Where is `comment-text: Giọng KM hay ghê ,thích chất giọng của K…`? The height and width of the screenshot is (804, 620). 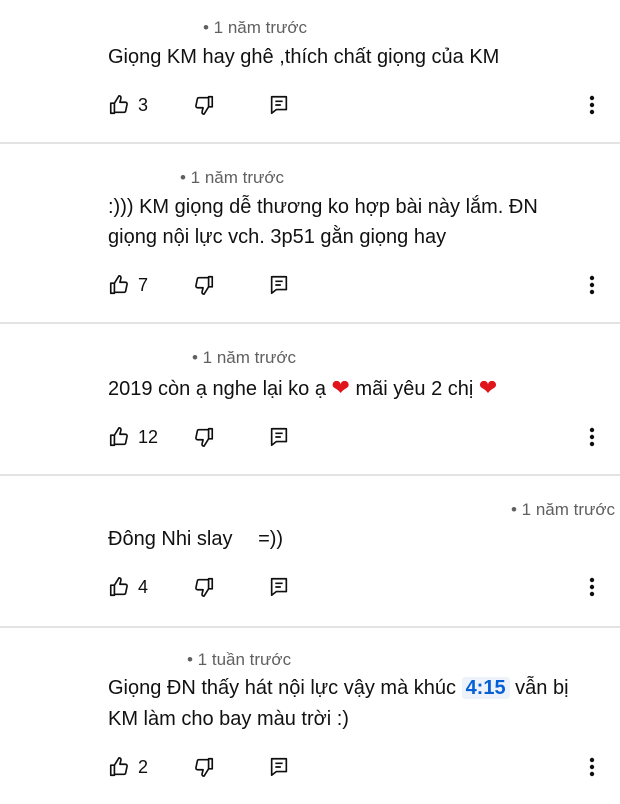 comment-text: Giọng KM hay ghê ,thích chất giọng của K… is located at coordinates (304, 57).